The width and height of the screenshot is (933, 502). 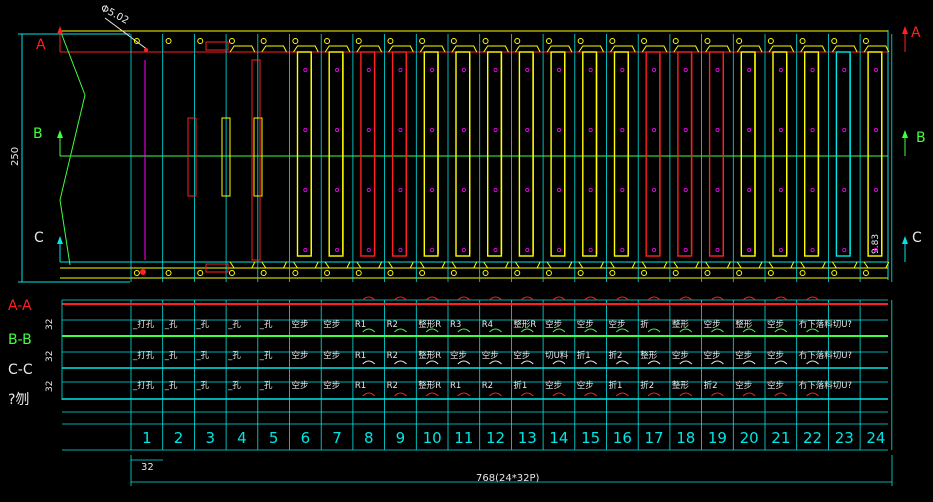 What do you see at coordinates (455, 386) in the screenshot?
I see `operation-label-cc: R1` at bounding box center [455, 386].